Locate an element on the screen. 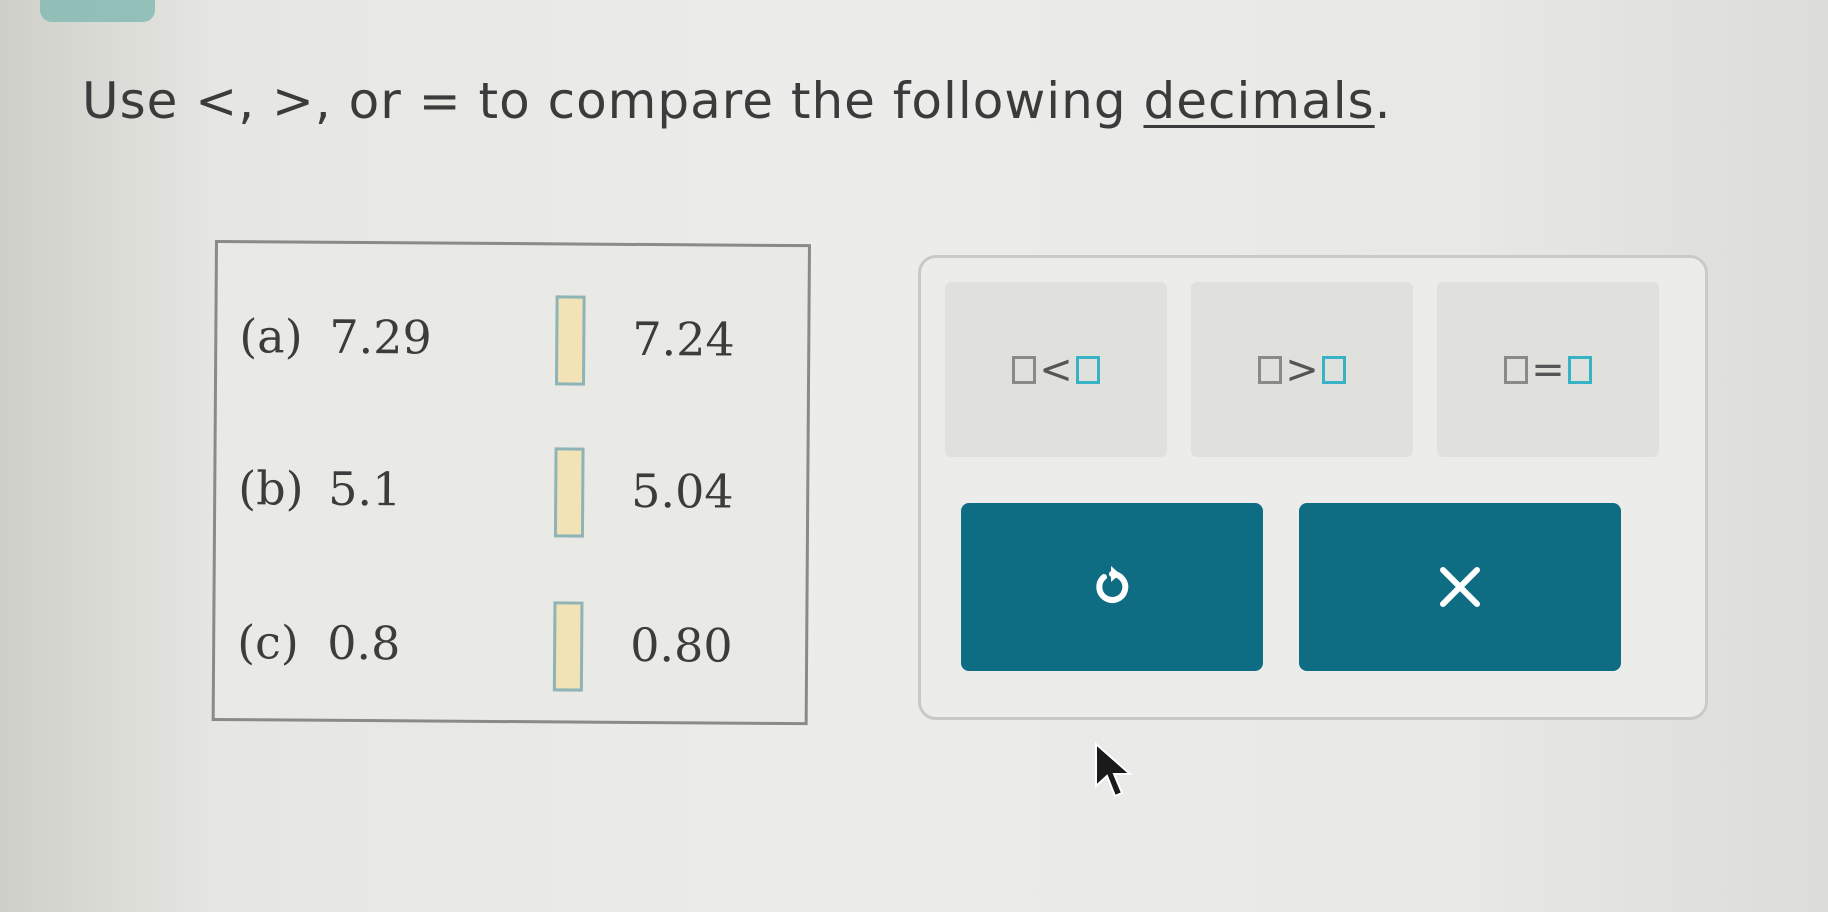  instruction-prefix: Use <, >, or = to compare the following is located at coordinates (613, 101).